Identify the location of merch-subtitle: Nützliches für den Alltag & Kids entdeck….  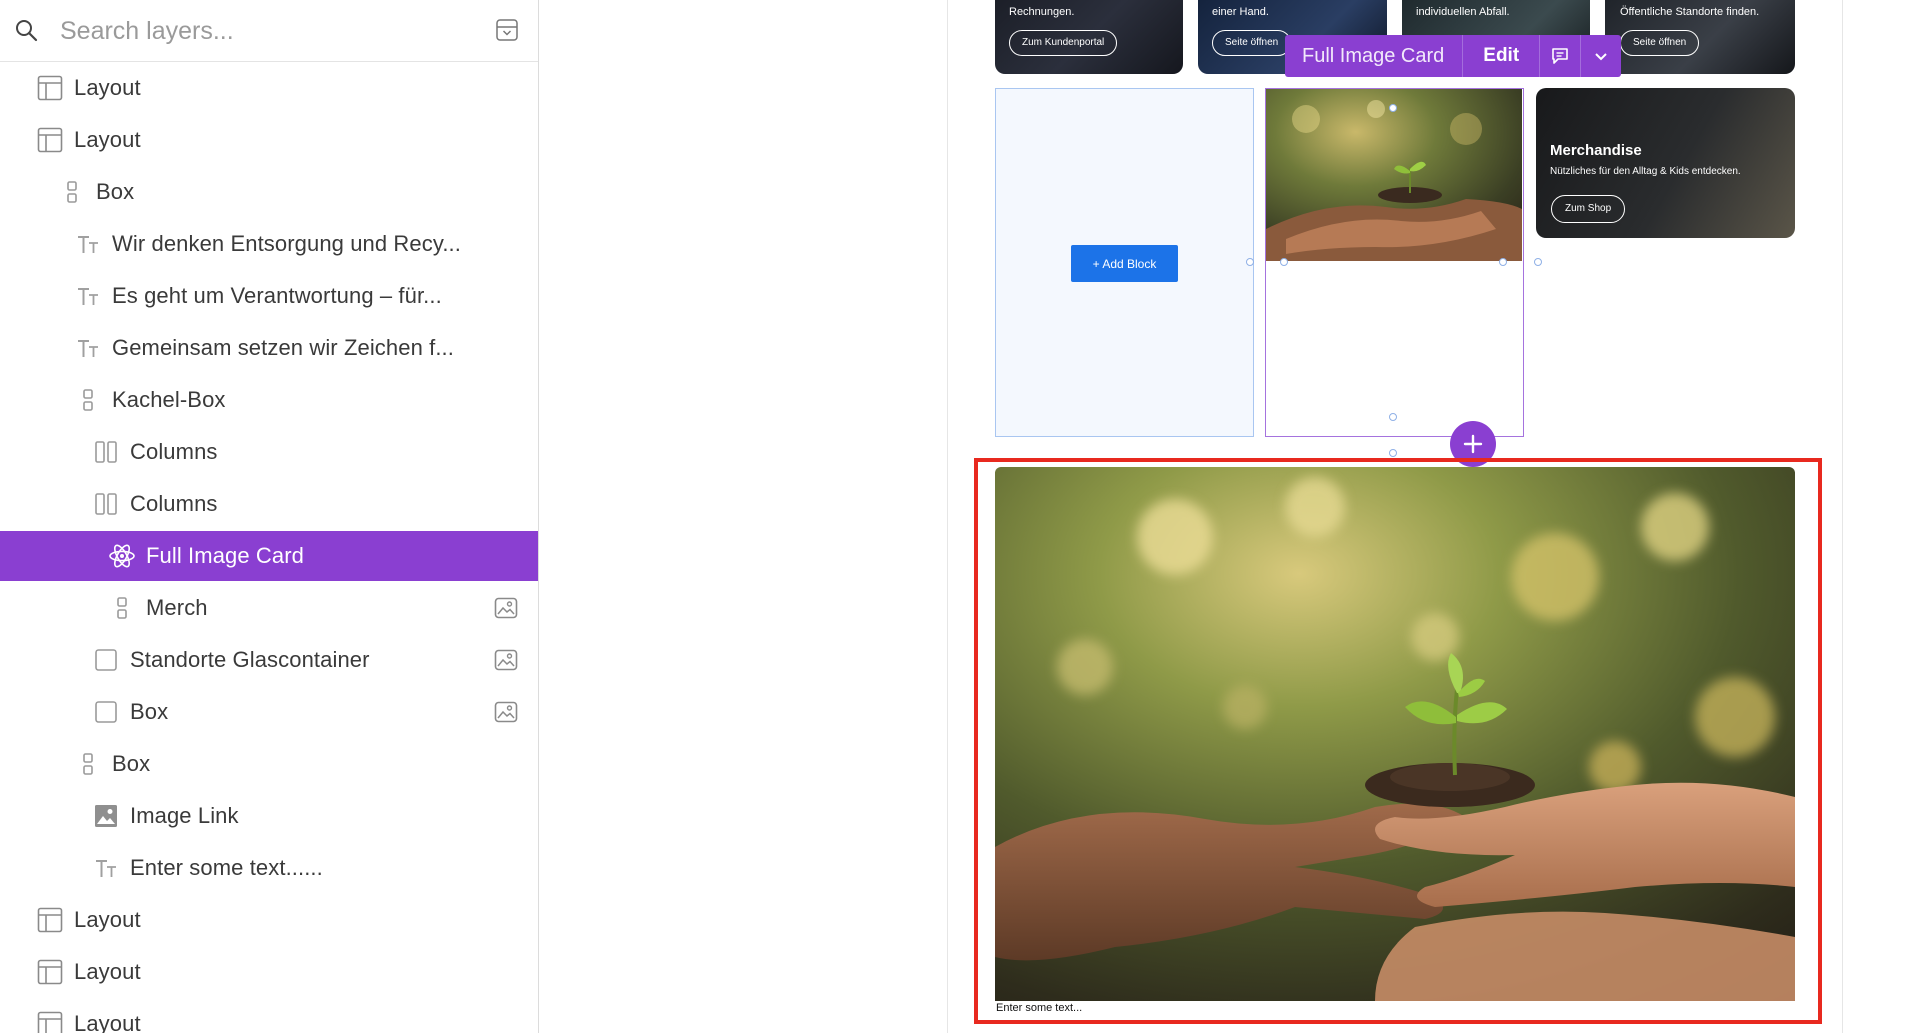
(1645, 171).